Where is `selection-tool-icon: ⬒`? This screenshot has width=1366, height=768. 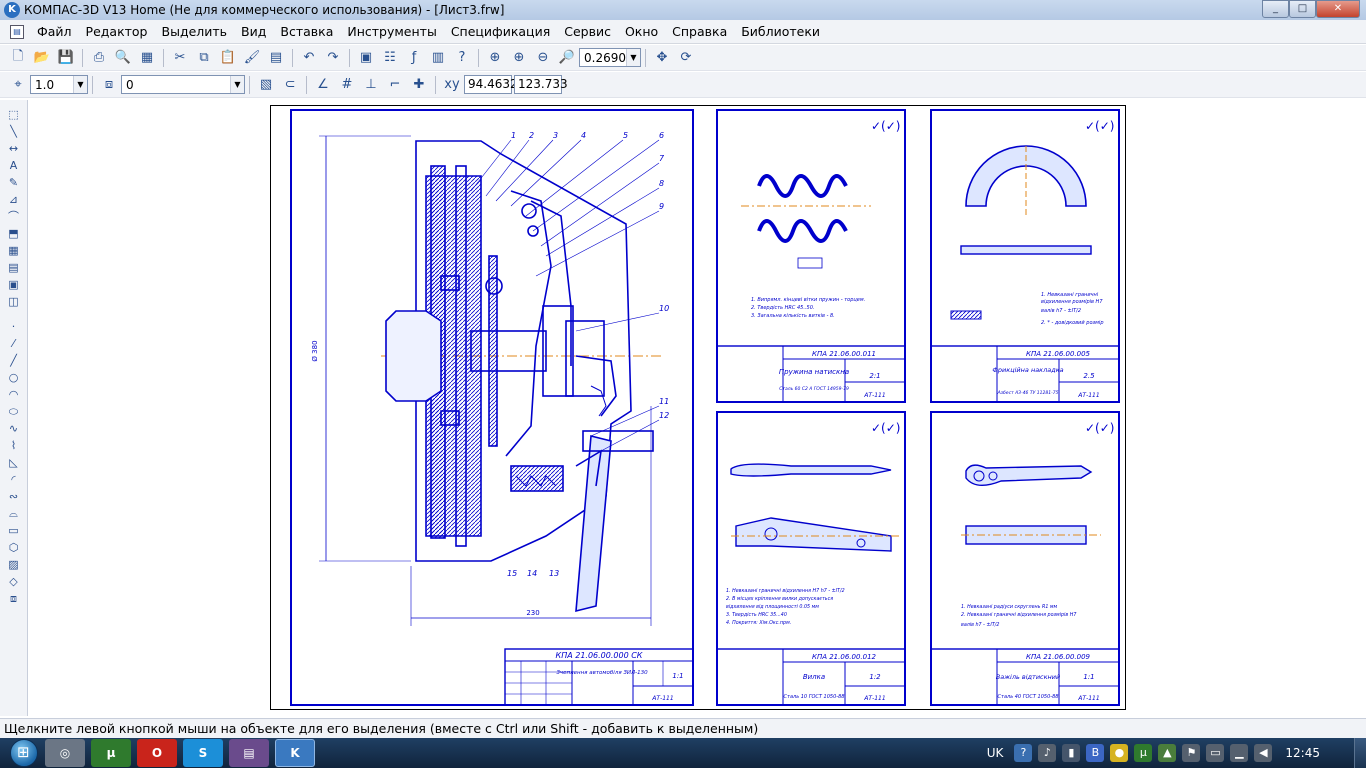 selection-tool-icon: ⬒ is located at coordinates (14, 233).